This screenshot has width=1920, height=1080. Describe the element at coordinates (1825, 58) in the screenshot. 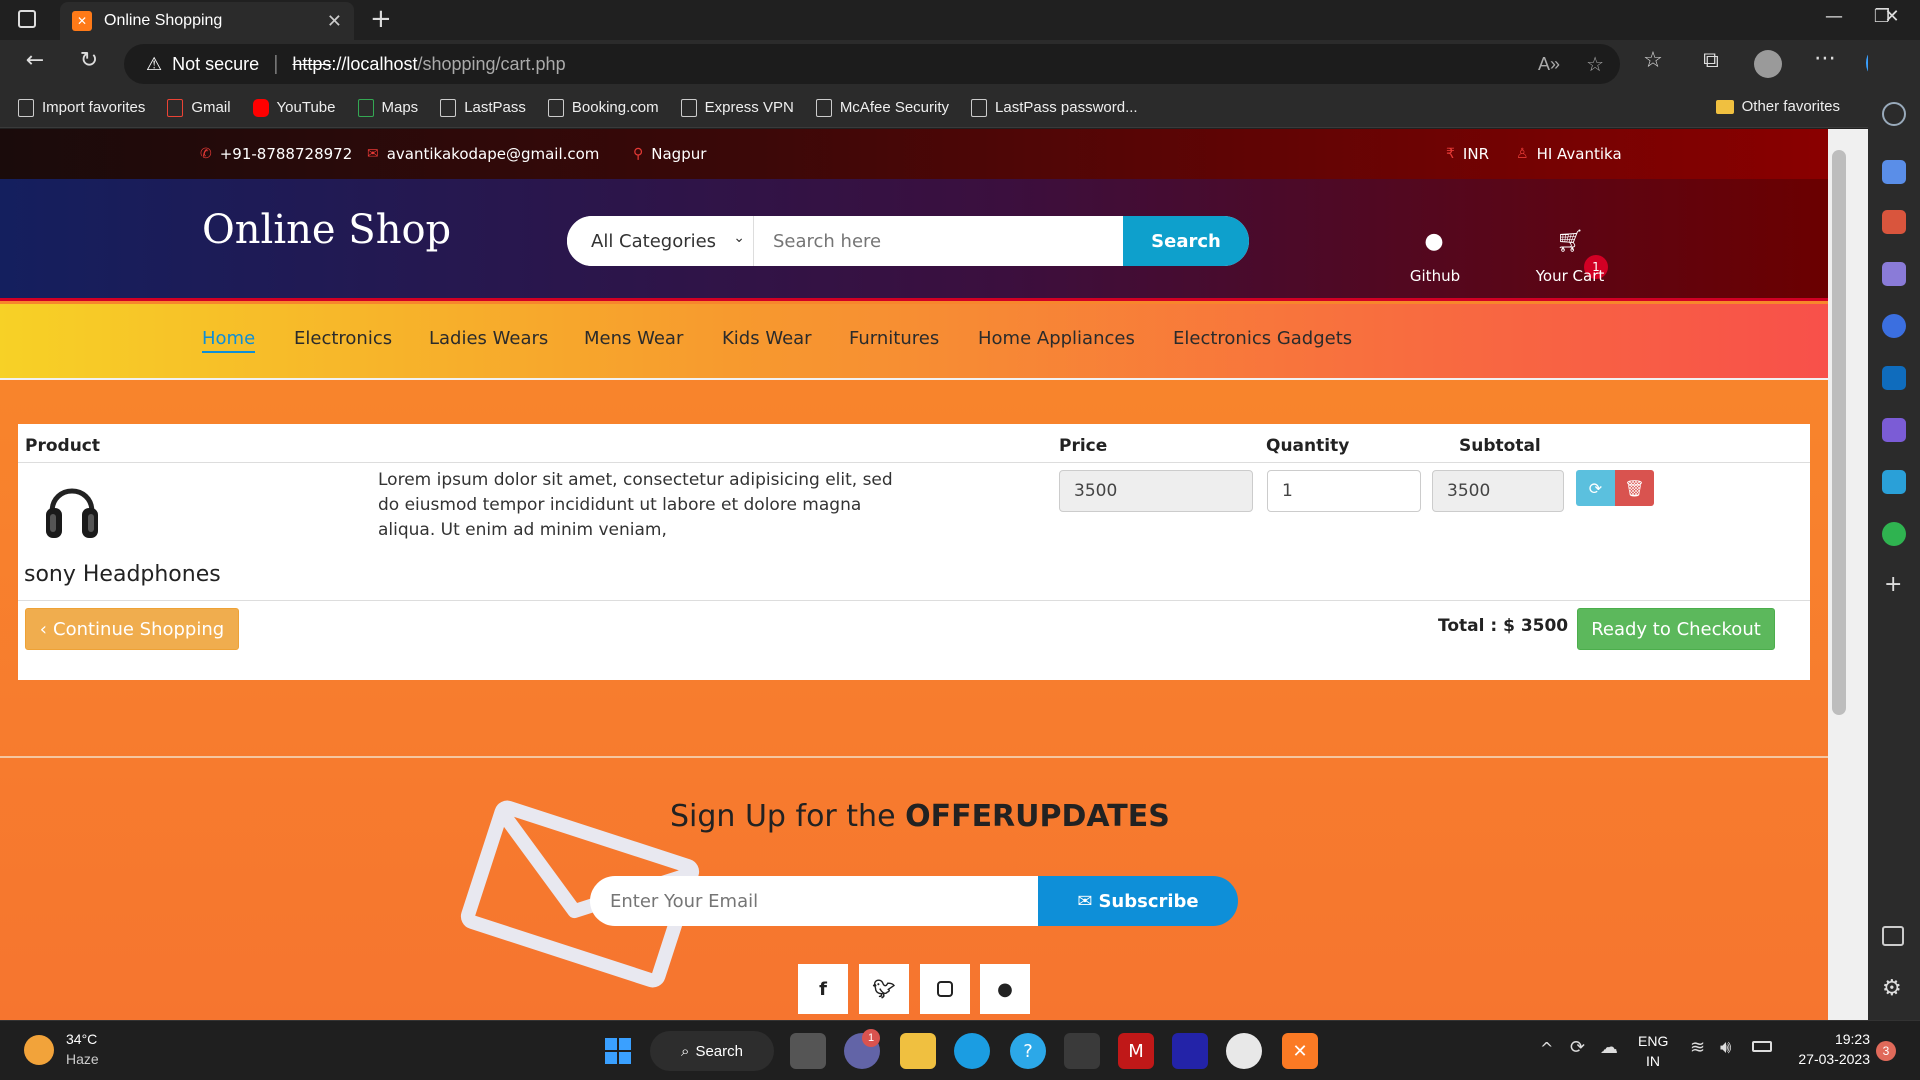

I see `more-menu-icon: ⋯` at that location.